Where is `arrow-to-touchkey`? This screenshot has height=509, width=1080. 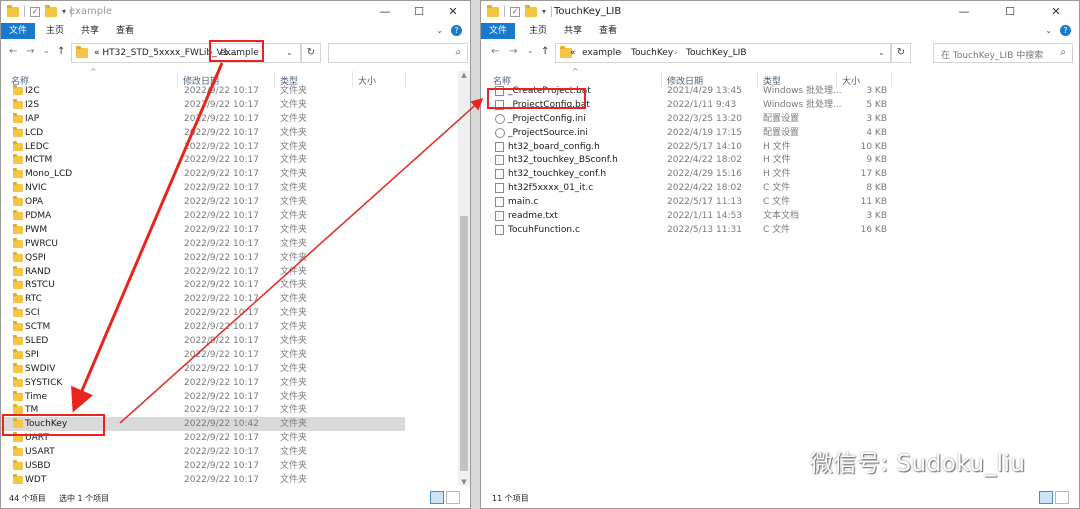
arrow-to-touchkey is located at coordinates (147, 237).